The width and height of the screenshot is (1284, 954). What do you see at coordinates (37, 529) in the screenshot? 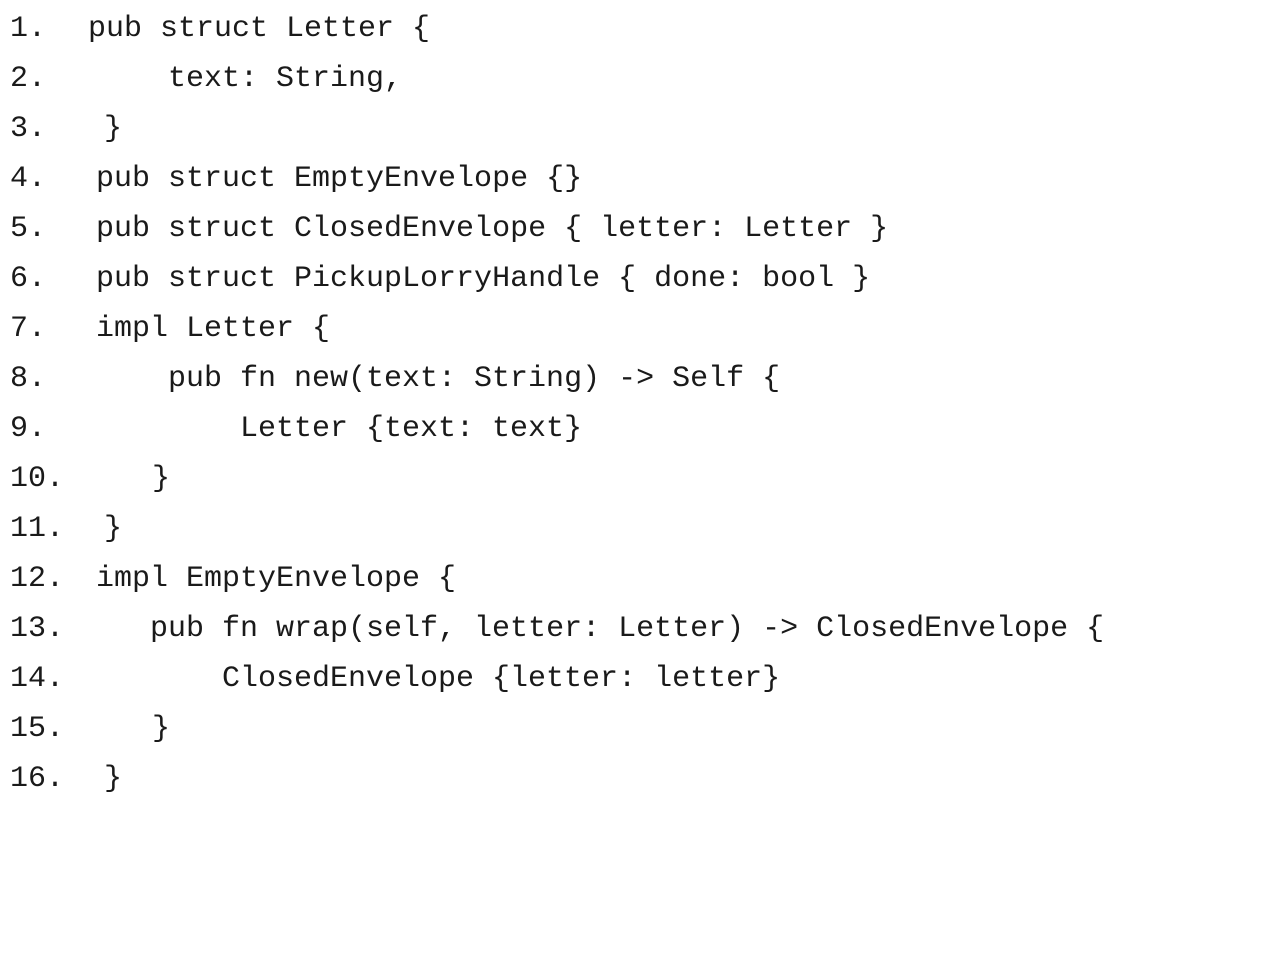
I see `line-number: 11.` at bounding box center [37, 529].